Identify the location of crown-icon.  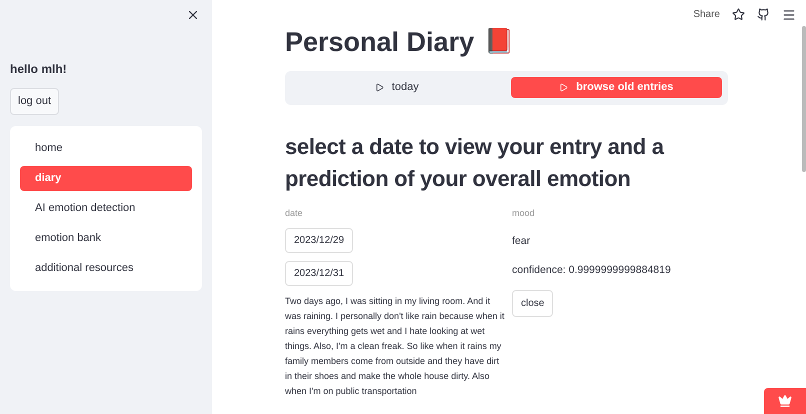
(785, 401).